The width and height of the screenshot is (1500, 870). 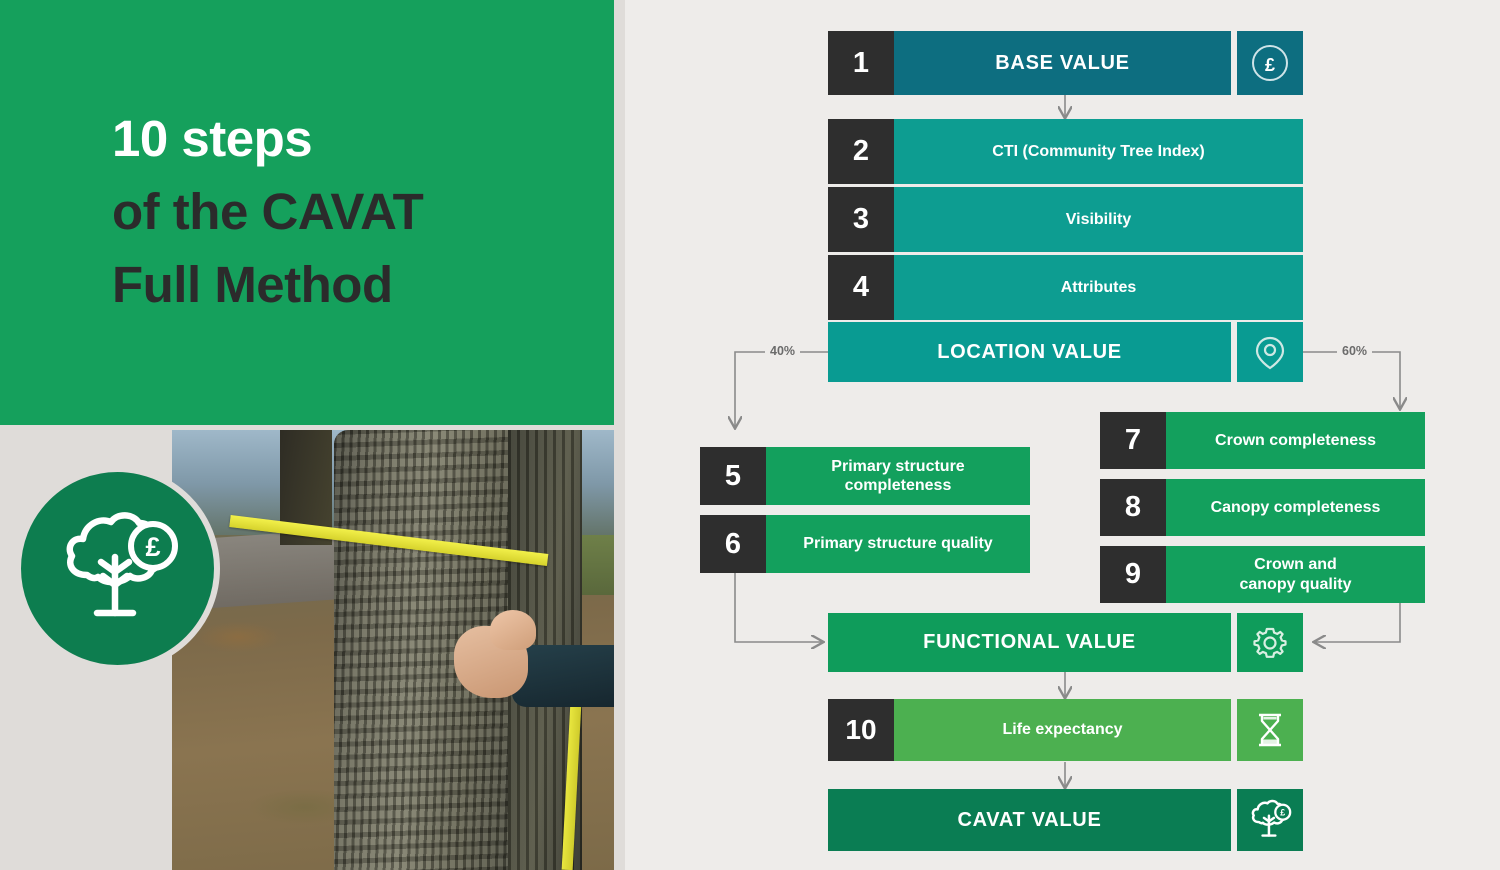 I want to click on connector-left-to-functional, so click(x=778, y=607).